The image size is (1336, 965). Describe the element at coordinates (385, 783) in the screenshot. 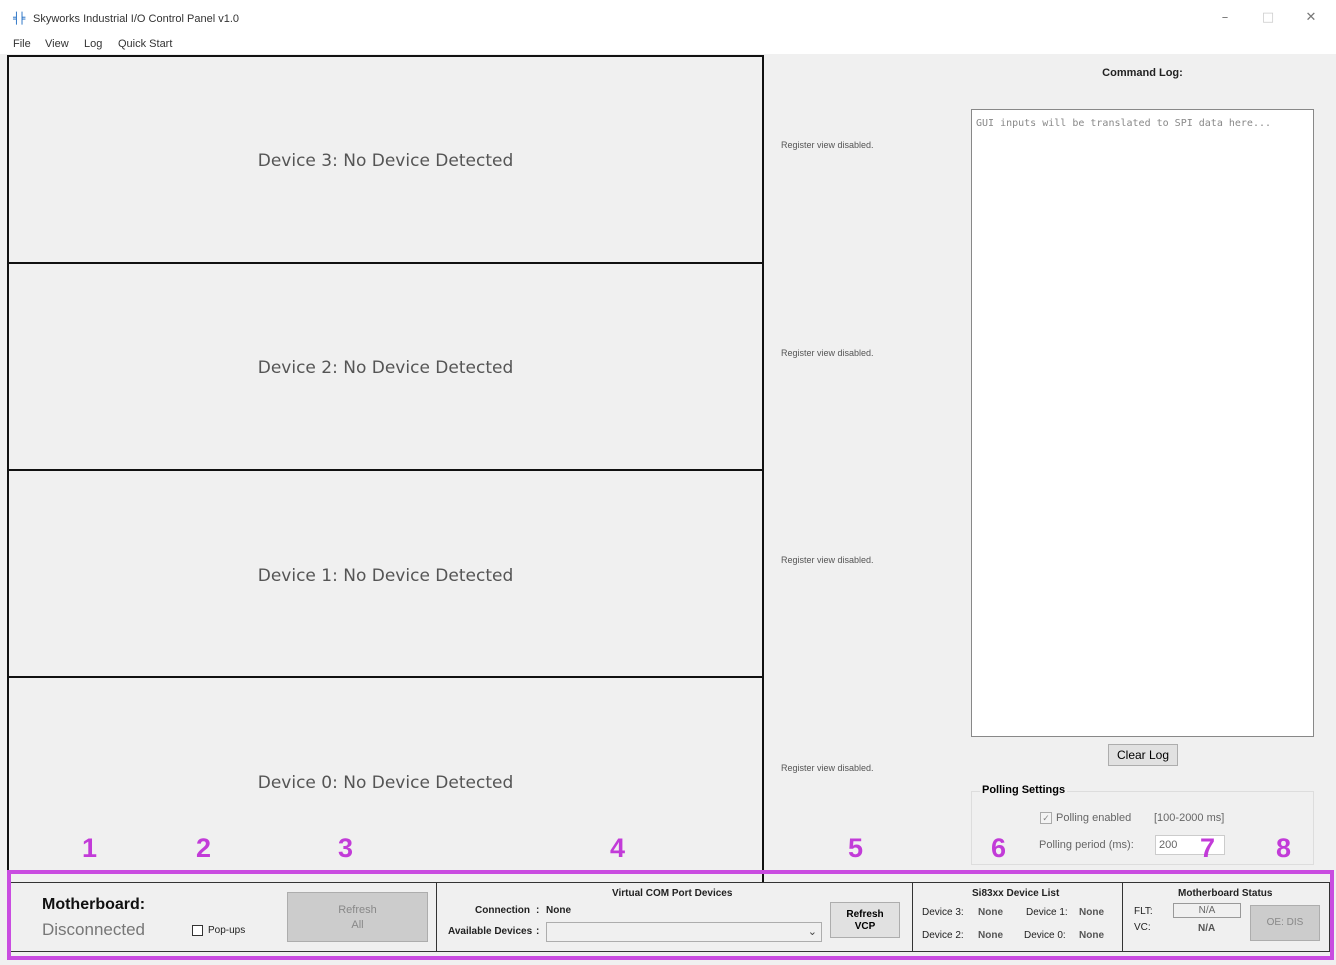

I see `device-0-label: Device 0: No Device Detected` at that location.